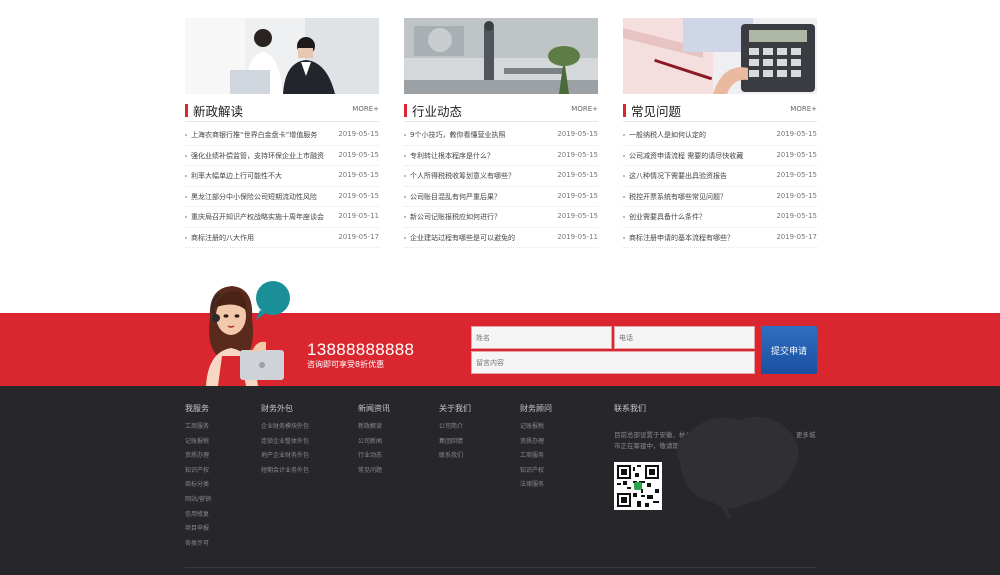  I want to click on list-item: 这八种情况下需要出具验资报告 2019-05-15, so click(720, 176).